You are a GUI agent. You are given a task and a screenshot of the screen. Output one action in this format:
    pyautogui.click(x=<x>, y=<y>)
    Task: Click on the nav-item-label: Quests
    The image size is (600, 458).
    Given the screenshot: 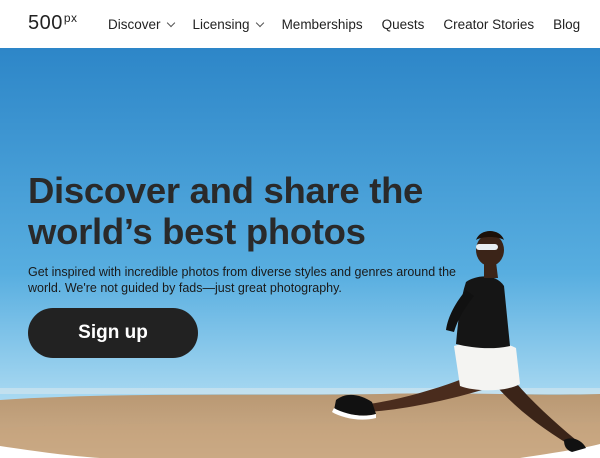 What is the action you would take?
    pyautogui.click(x=403, y=24)
    